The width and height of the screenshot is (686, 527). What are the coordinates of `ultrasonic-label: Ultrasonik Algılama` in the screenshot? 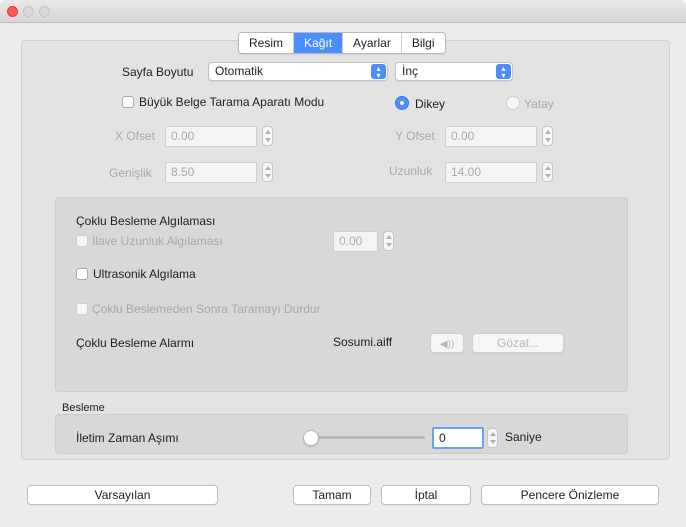 It's located at (144, 274).